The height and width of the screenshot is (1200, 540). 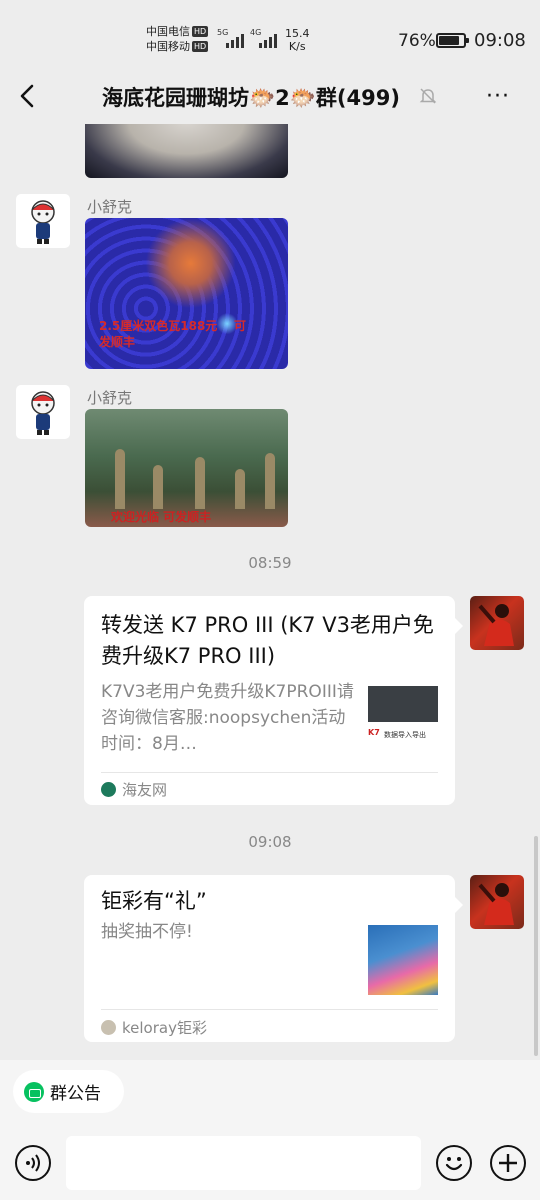 I want to click on carrier-info: 中国电信 HD 中国移动 HD, so click(x=177, y=39).